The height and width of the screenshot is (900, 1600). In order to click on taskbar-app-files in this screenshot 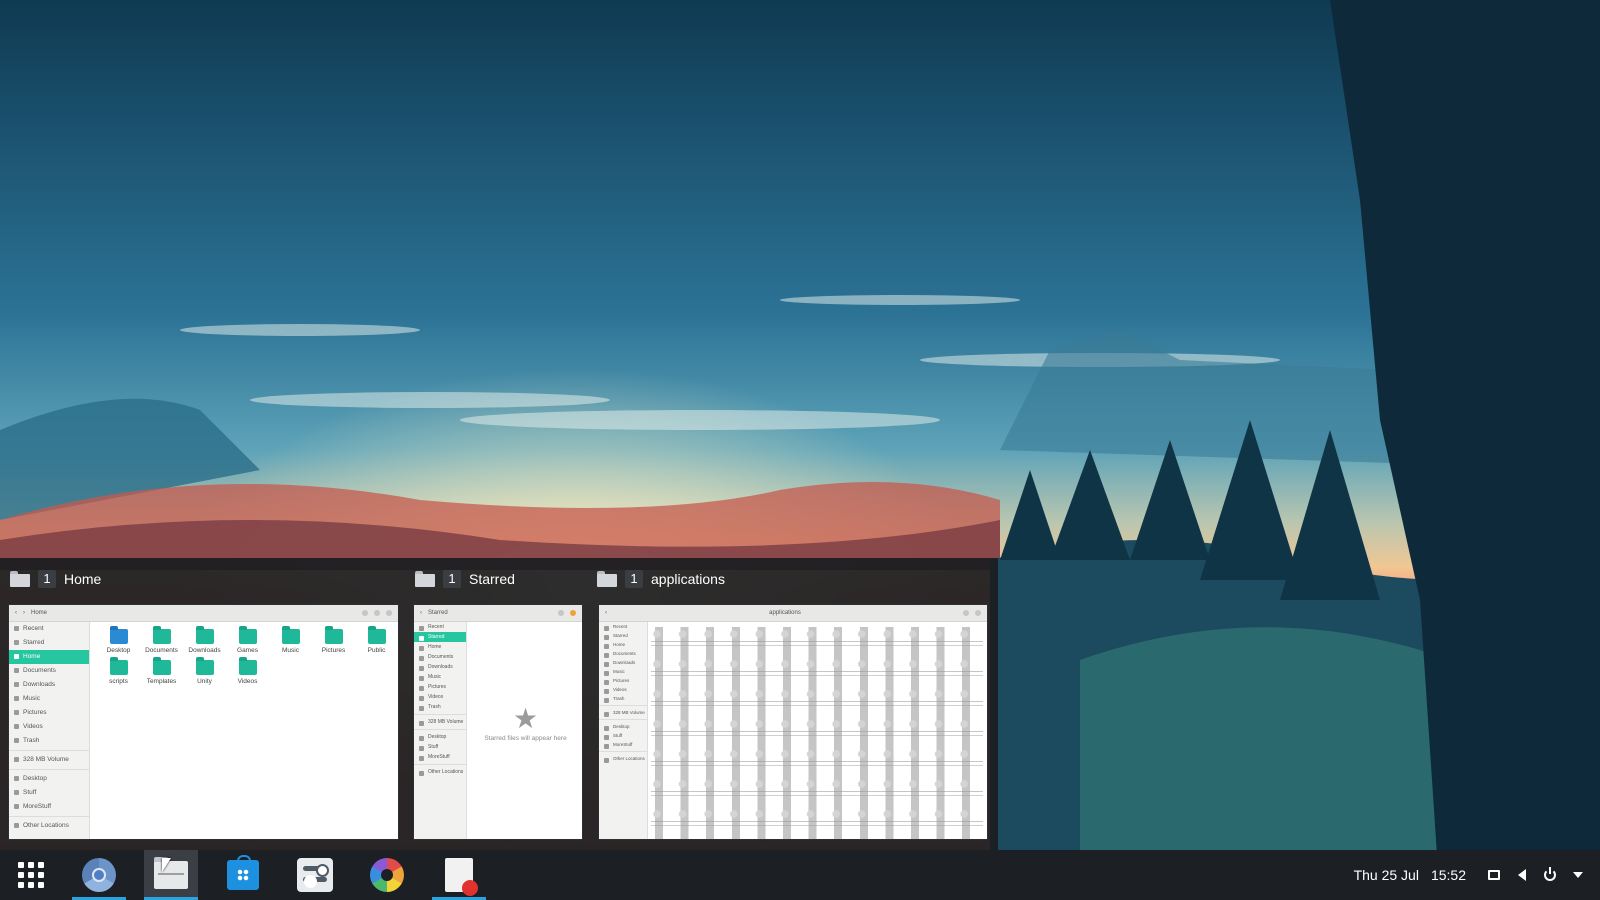, I will do `click(171, 875)`.